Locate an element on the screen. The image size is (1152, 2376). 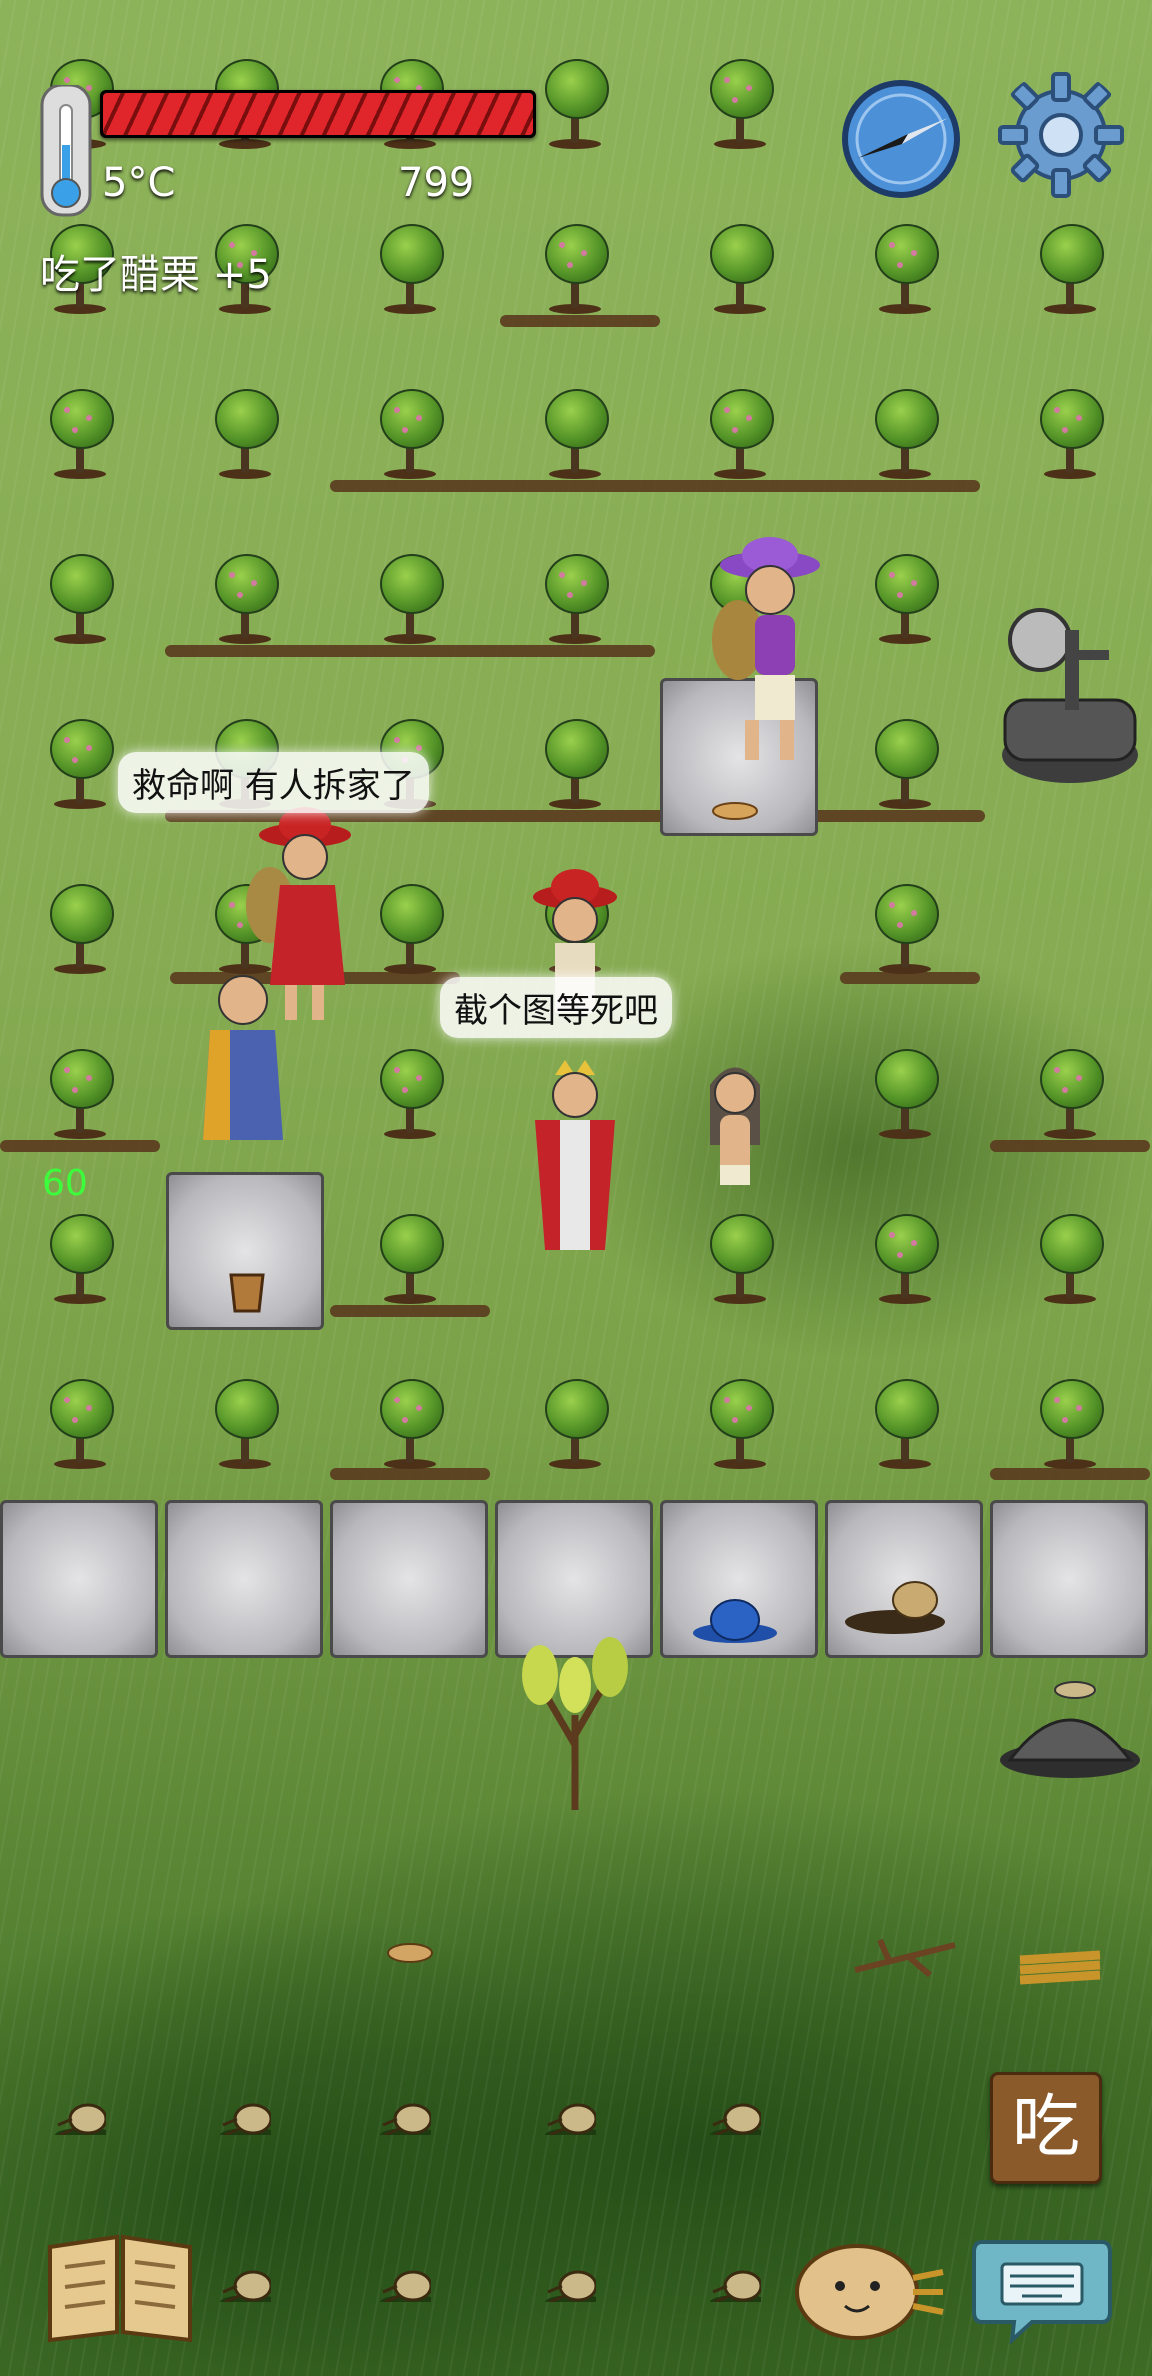
score-label: 799 is located at coordinates (436, 183).